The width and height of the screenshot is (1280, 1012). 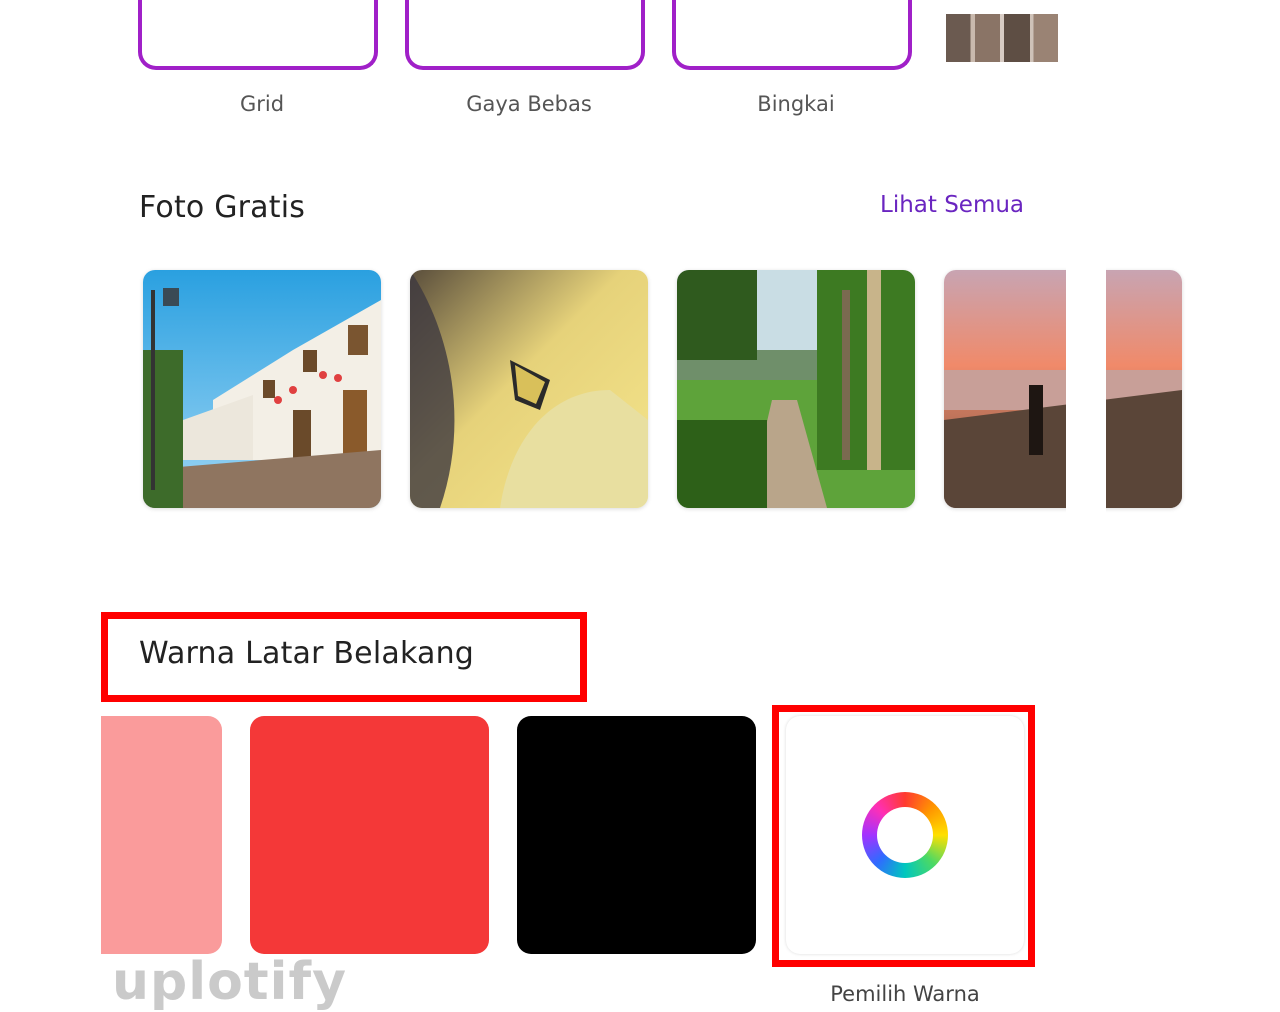 I want to click on forest-path-image, so click(x=796, y=389).